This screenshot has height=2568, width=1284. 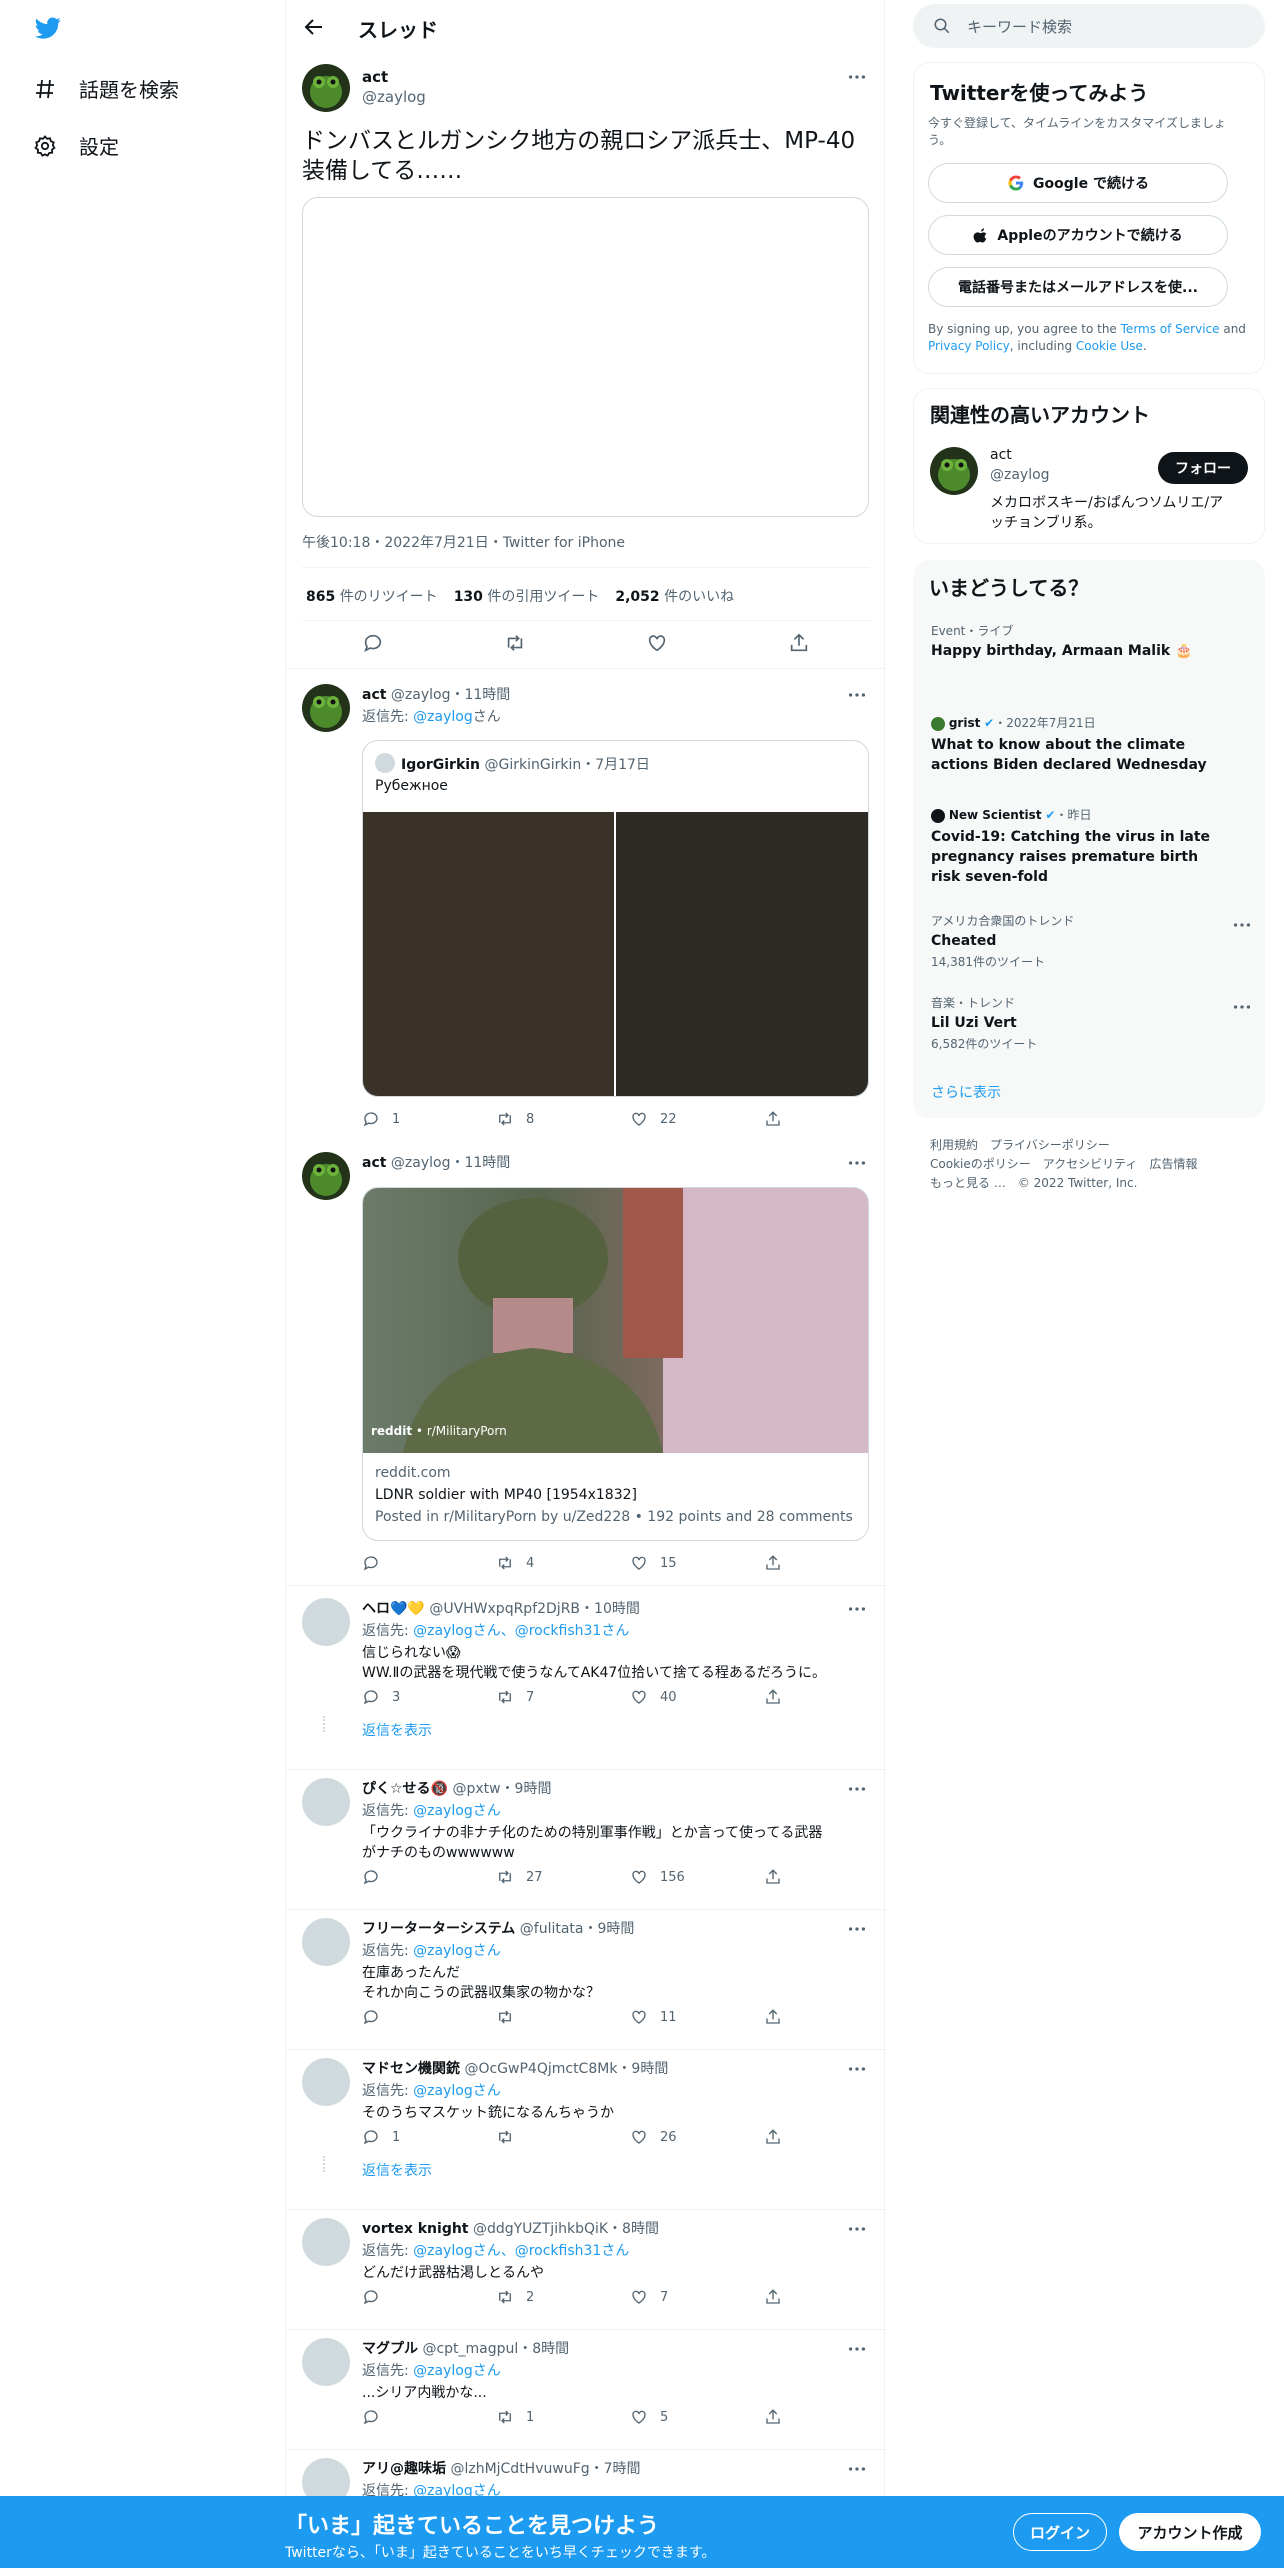 I want to click on author-name: ぴく☆せる🔞, so click(x=405, y=1789).